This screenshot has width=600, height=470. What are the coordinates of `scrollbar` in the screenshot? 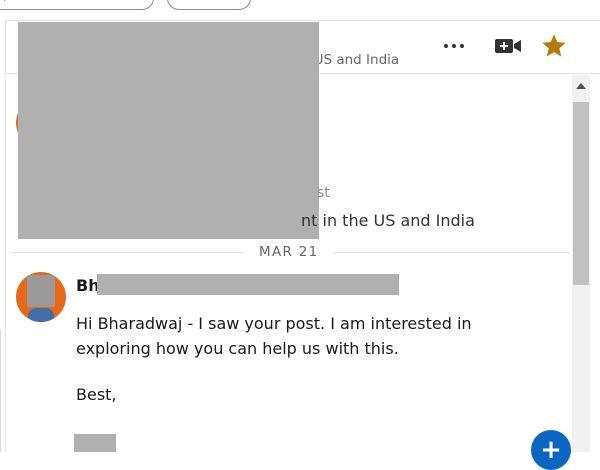 It's located at (581, 263).